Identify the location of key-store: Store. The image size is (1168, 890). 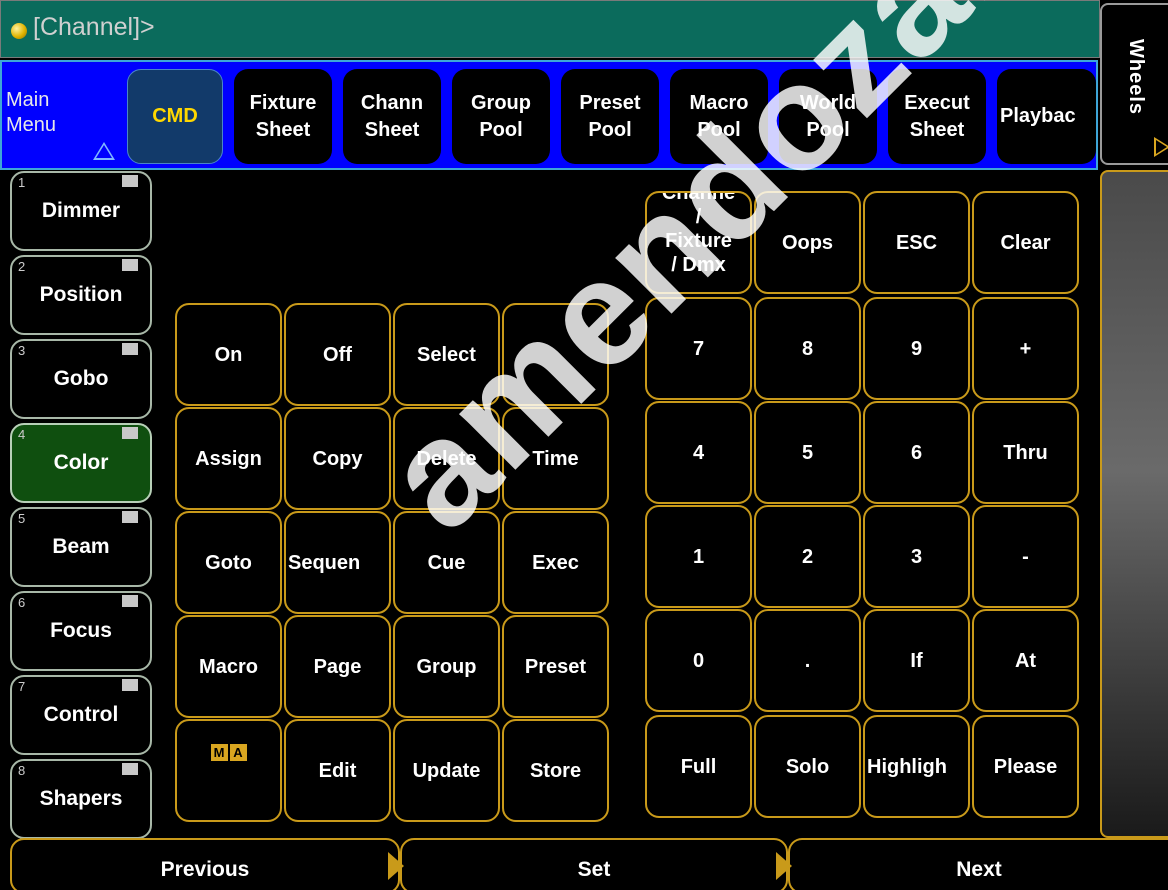
(555, 770).